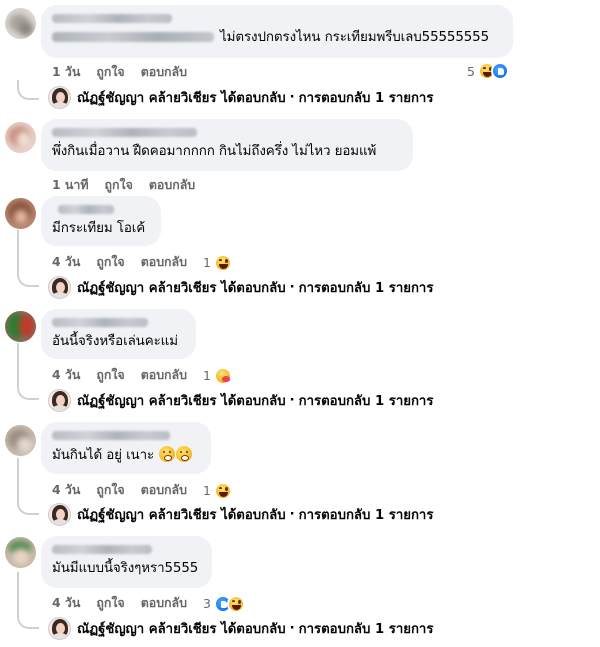  I want to click on comment-bubble: ไม่ตรงปกตรงไหน กระเทียมพรีบเลบ55555555, so click(277, 31).